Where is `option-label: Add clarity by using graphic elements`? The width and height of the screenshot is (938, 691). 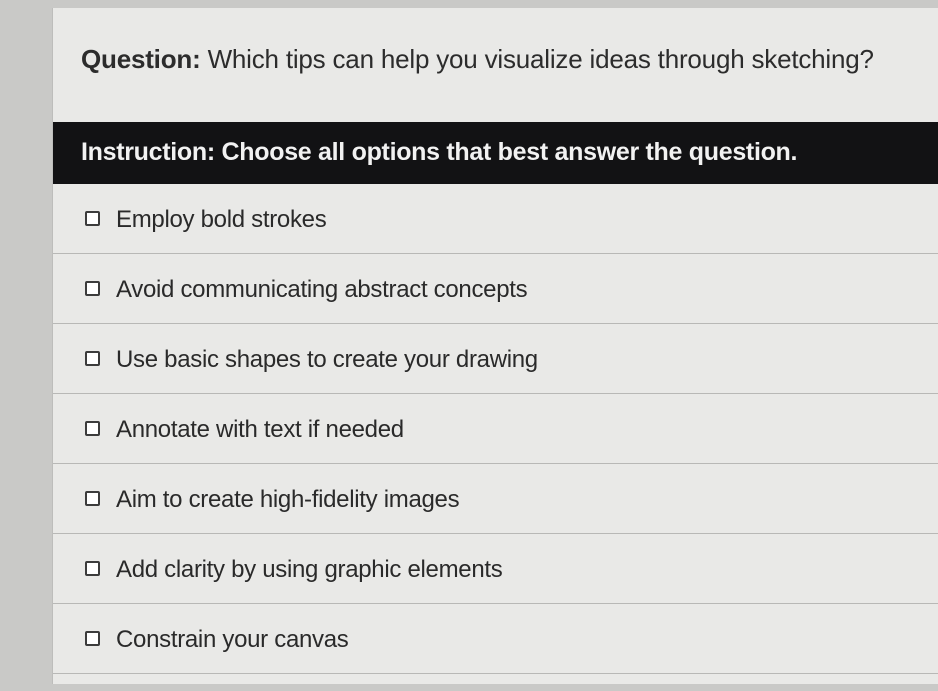
option-label: Add clarity by using graphic elements is located at coordinates (309, 569).